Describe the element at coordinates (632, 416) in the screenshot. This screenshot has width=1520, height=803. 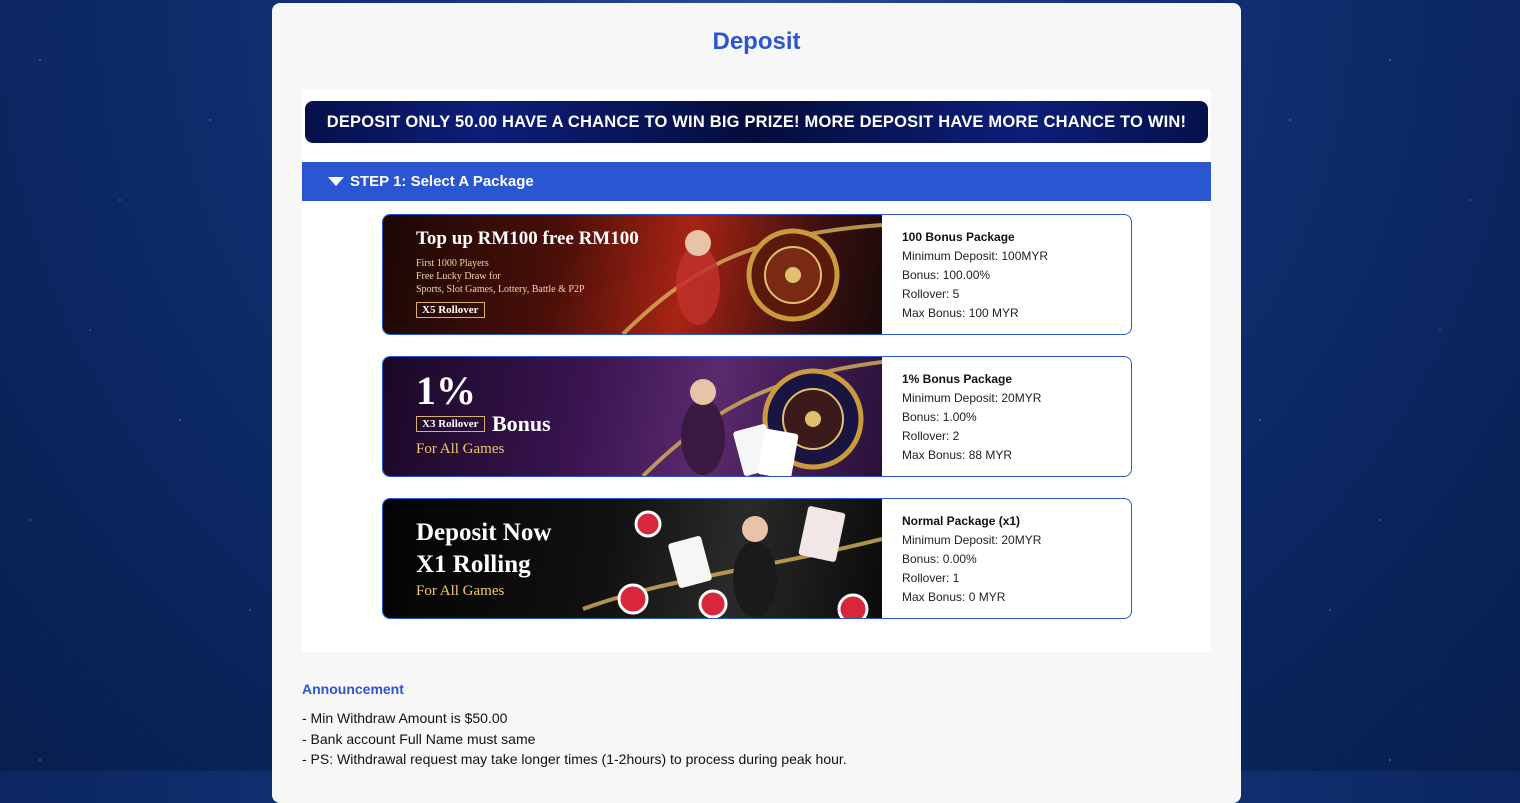
I see `package-banner-image: 1% X3 Rollover Bonus For All Games` at that location.